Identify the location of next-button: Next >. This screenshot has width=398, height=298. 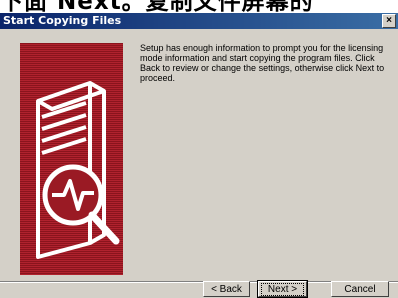
(282, 289).